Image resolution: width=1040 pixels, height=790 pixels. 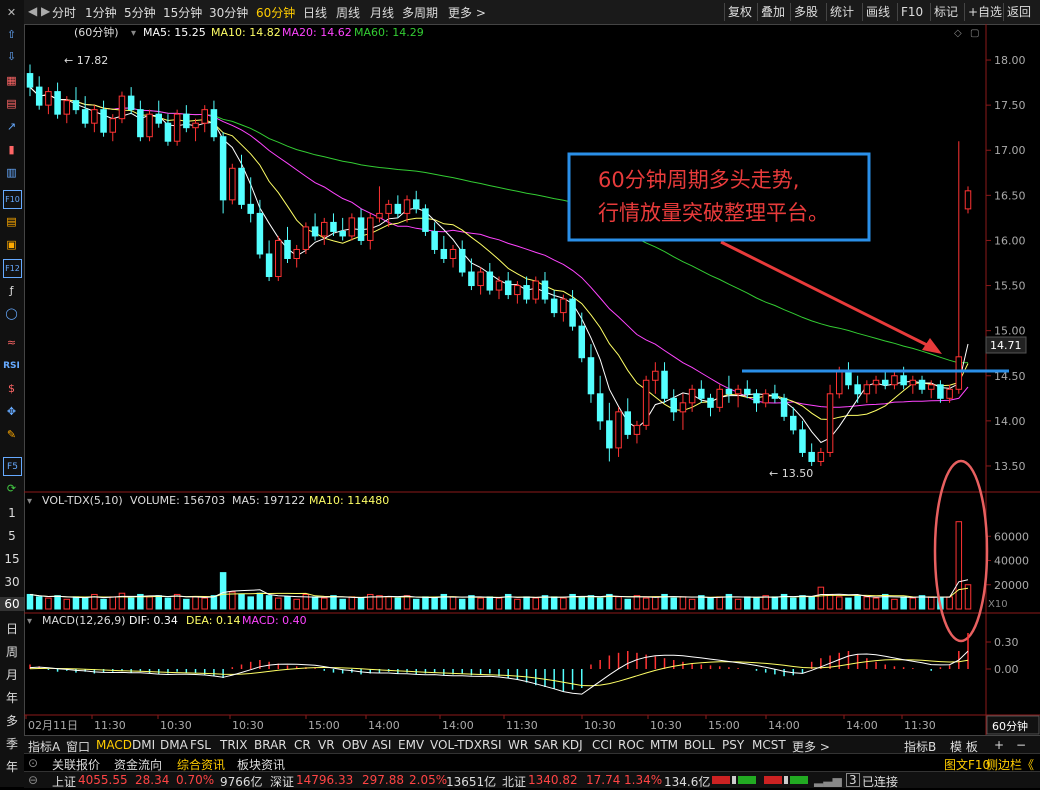 What do you see at coordinates (114, 745) in the screenshot?
I see `indicator-tab: MACD` at bounding box center [114, 745].